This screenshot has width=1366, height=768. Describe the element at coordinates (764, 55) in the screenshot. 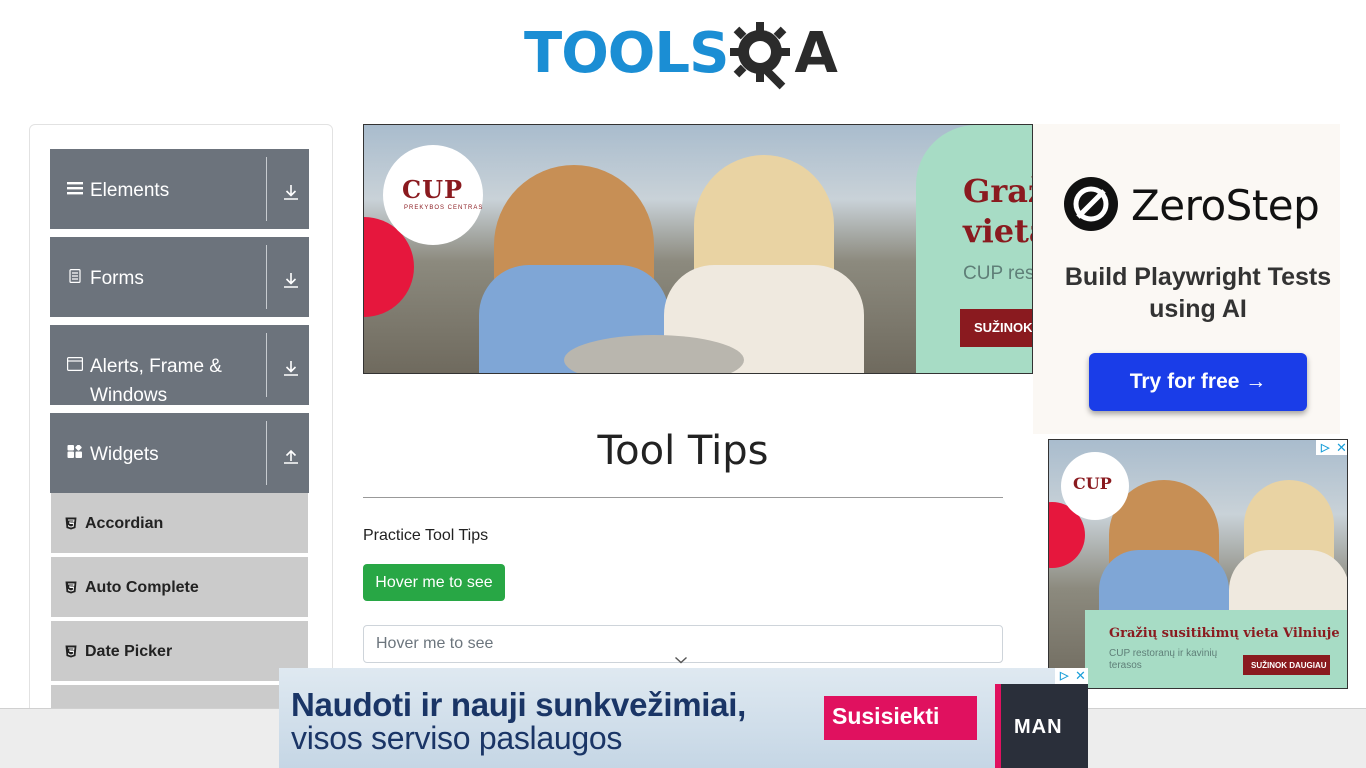

I see `gear-magnifier-icon` at that location.